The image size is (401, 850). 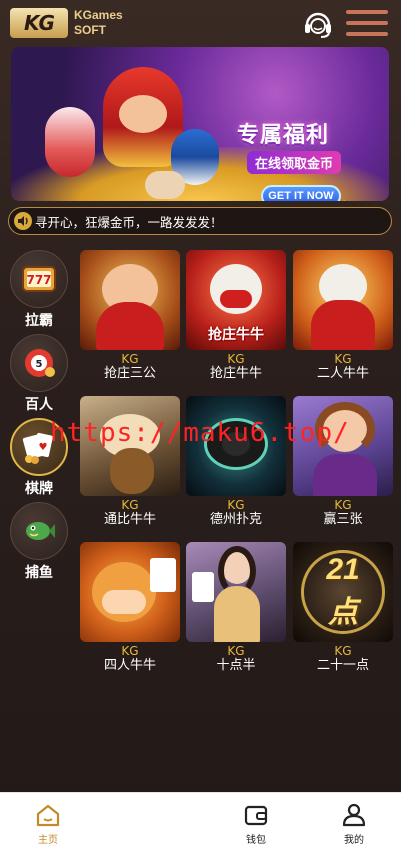 What do you see at coordinates (39, 23) in the screenshot?
I see `logo-mark: KG` at bounding box center [39, 23].